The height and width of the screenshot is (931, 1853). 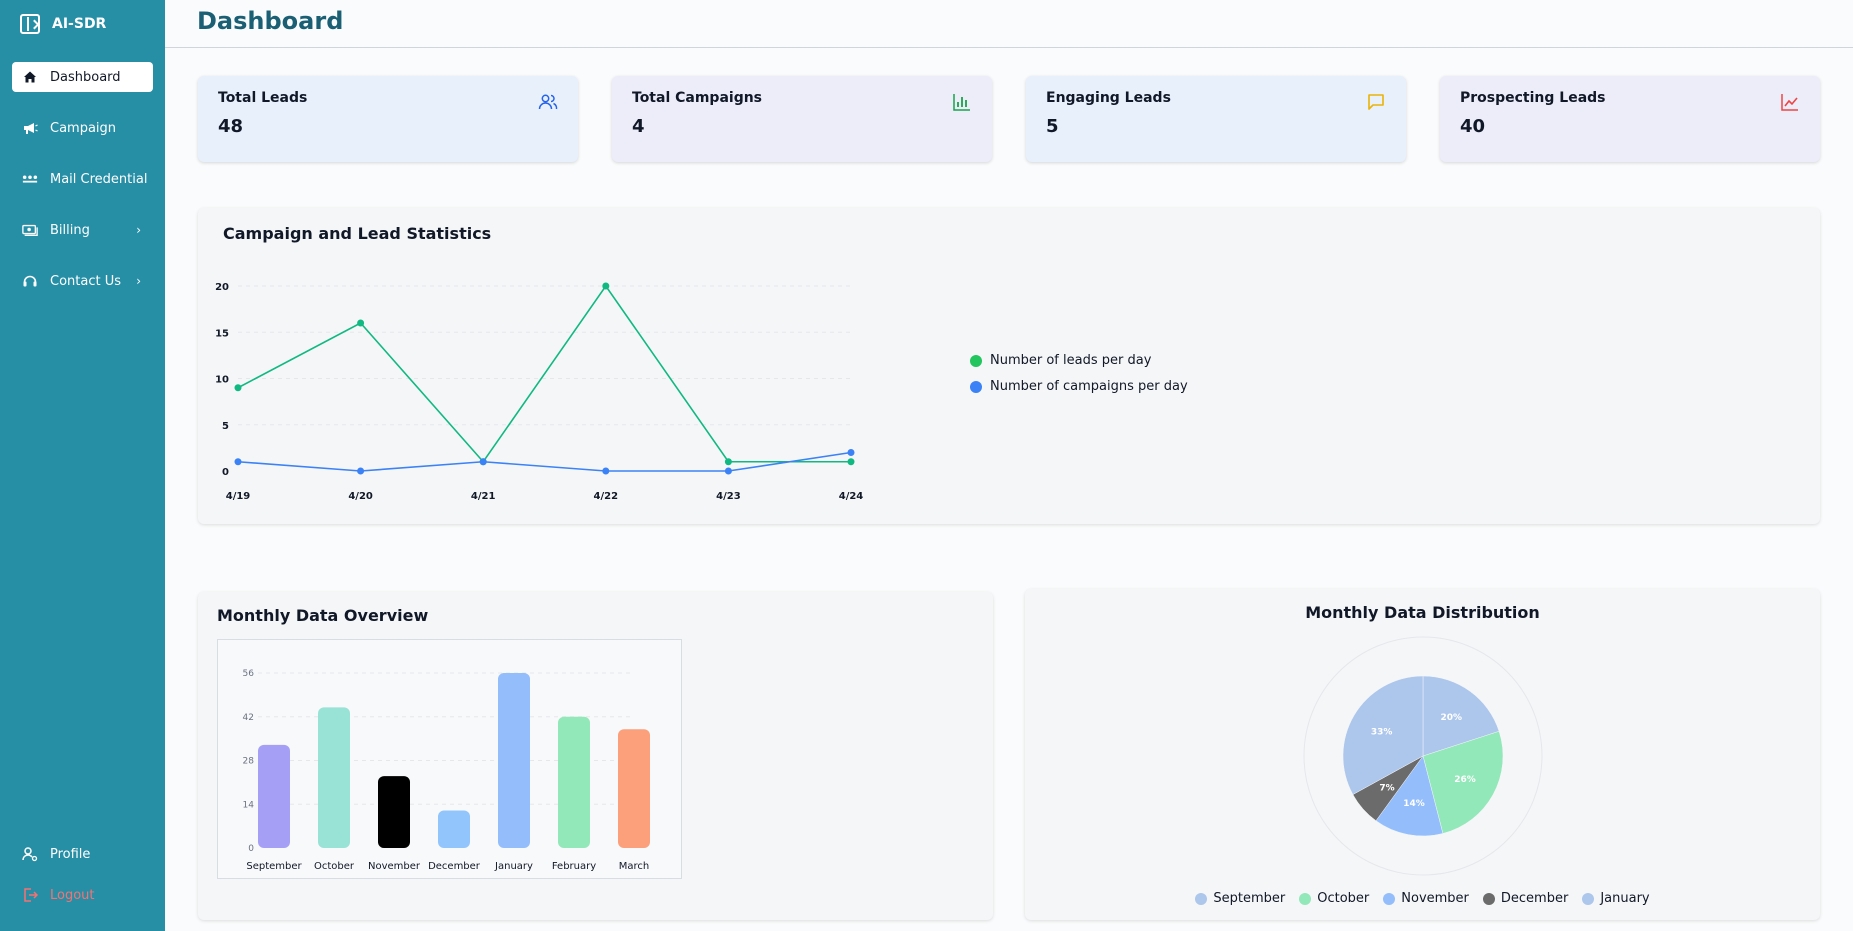 I want to click on user-settings-icon, so click(x=30, y=854).